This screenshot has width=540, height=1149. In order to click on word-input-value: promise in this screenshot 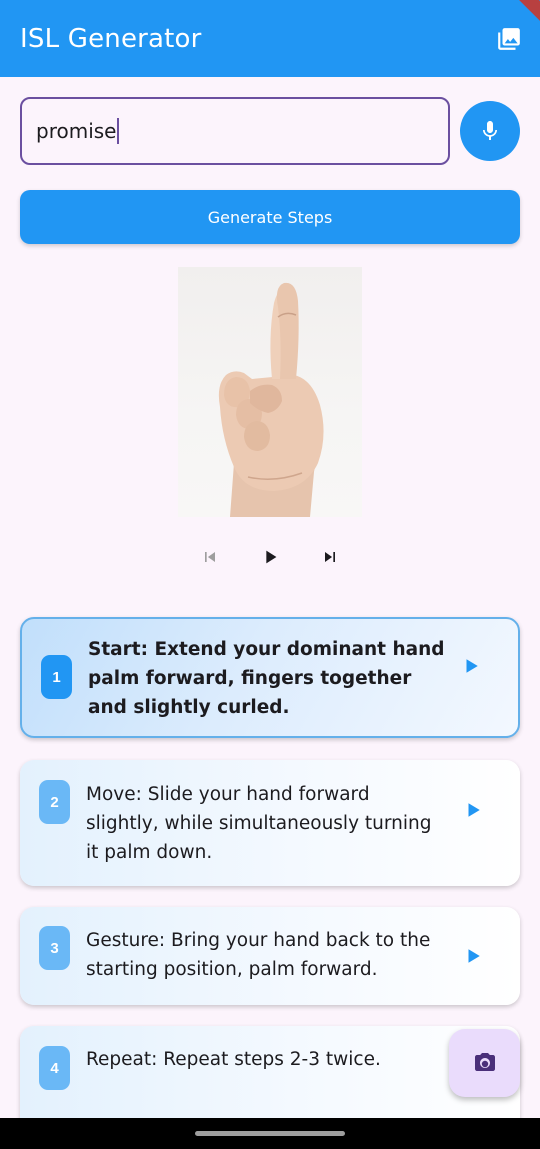, I will do `click(76, 131)`.